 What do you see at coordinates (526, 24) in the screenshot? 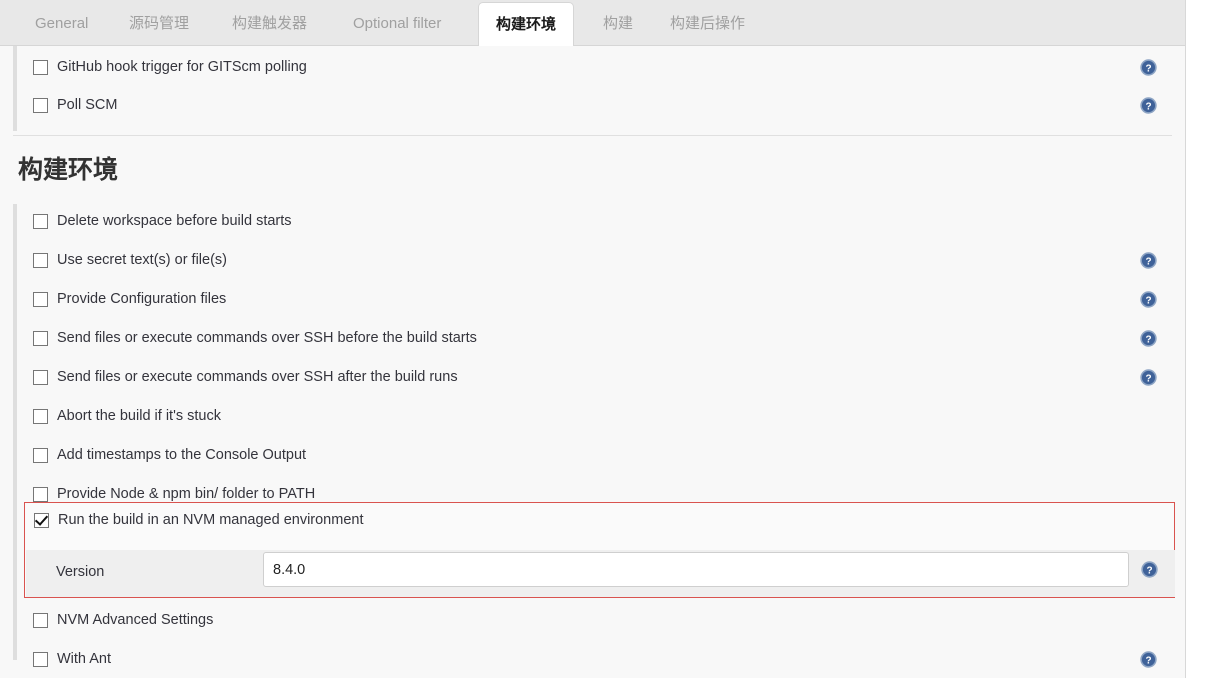
I see `tab-5: 构建环境` at bounding box center [526, 24].